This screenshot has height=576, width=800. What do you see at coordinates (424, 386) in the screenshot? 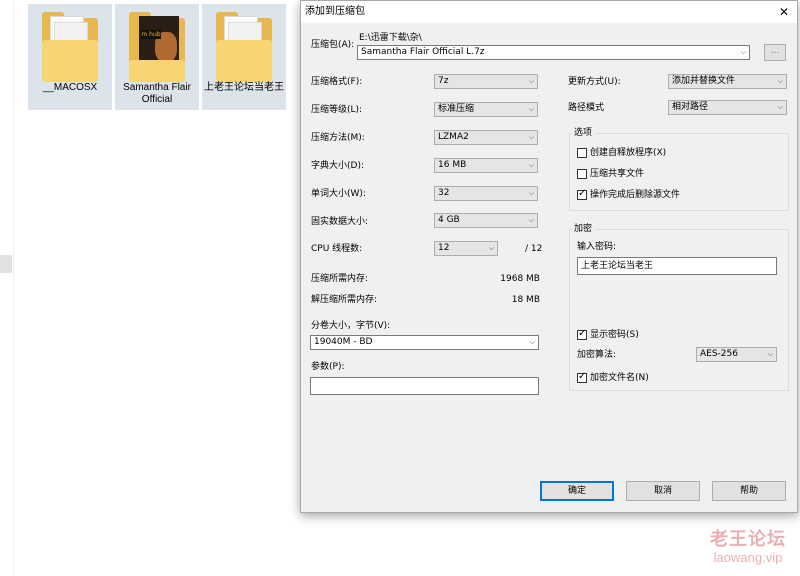
I see `params-input` at bounding box center [424, 386].